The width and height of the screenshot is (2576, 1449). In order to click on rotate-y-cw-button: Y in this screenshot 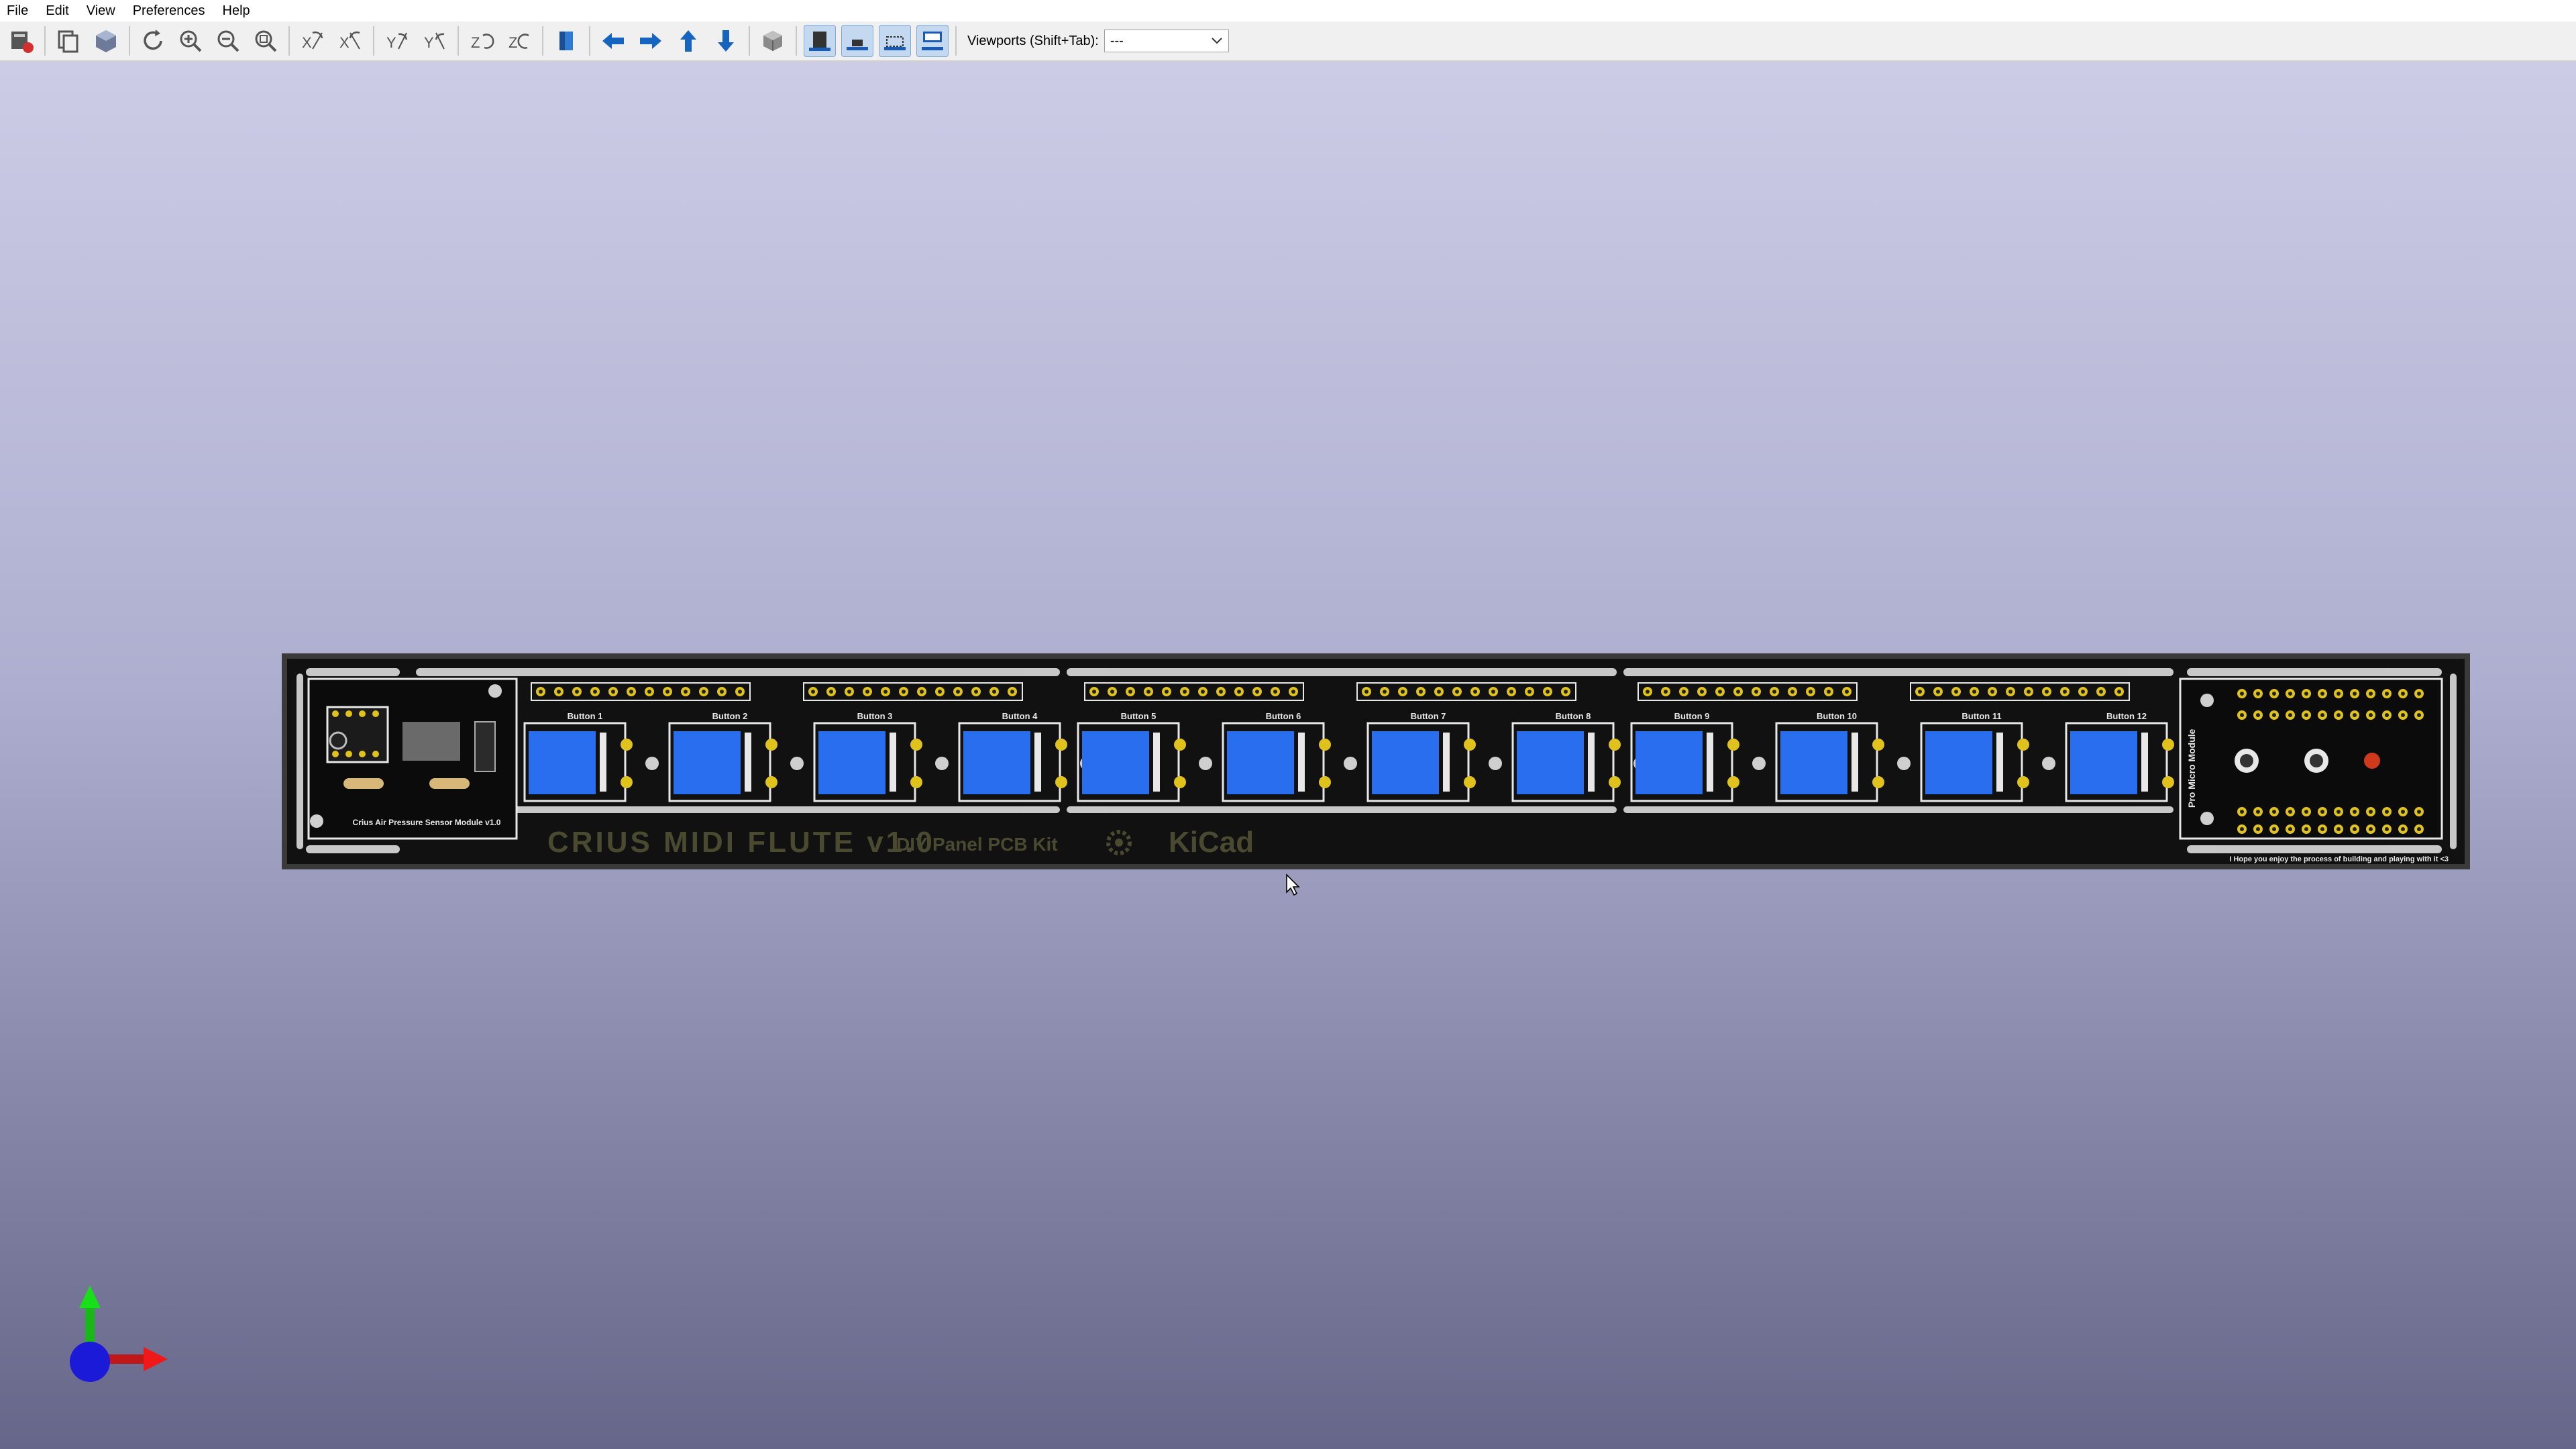, I will do `click(397, 41)`.